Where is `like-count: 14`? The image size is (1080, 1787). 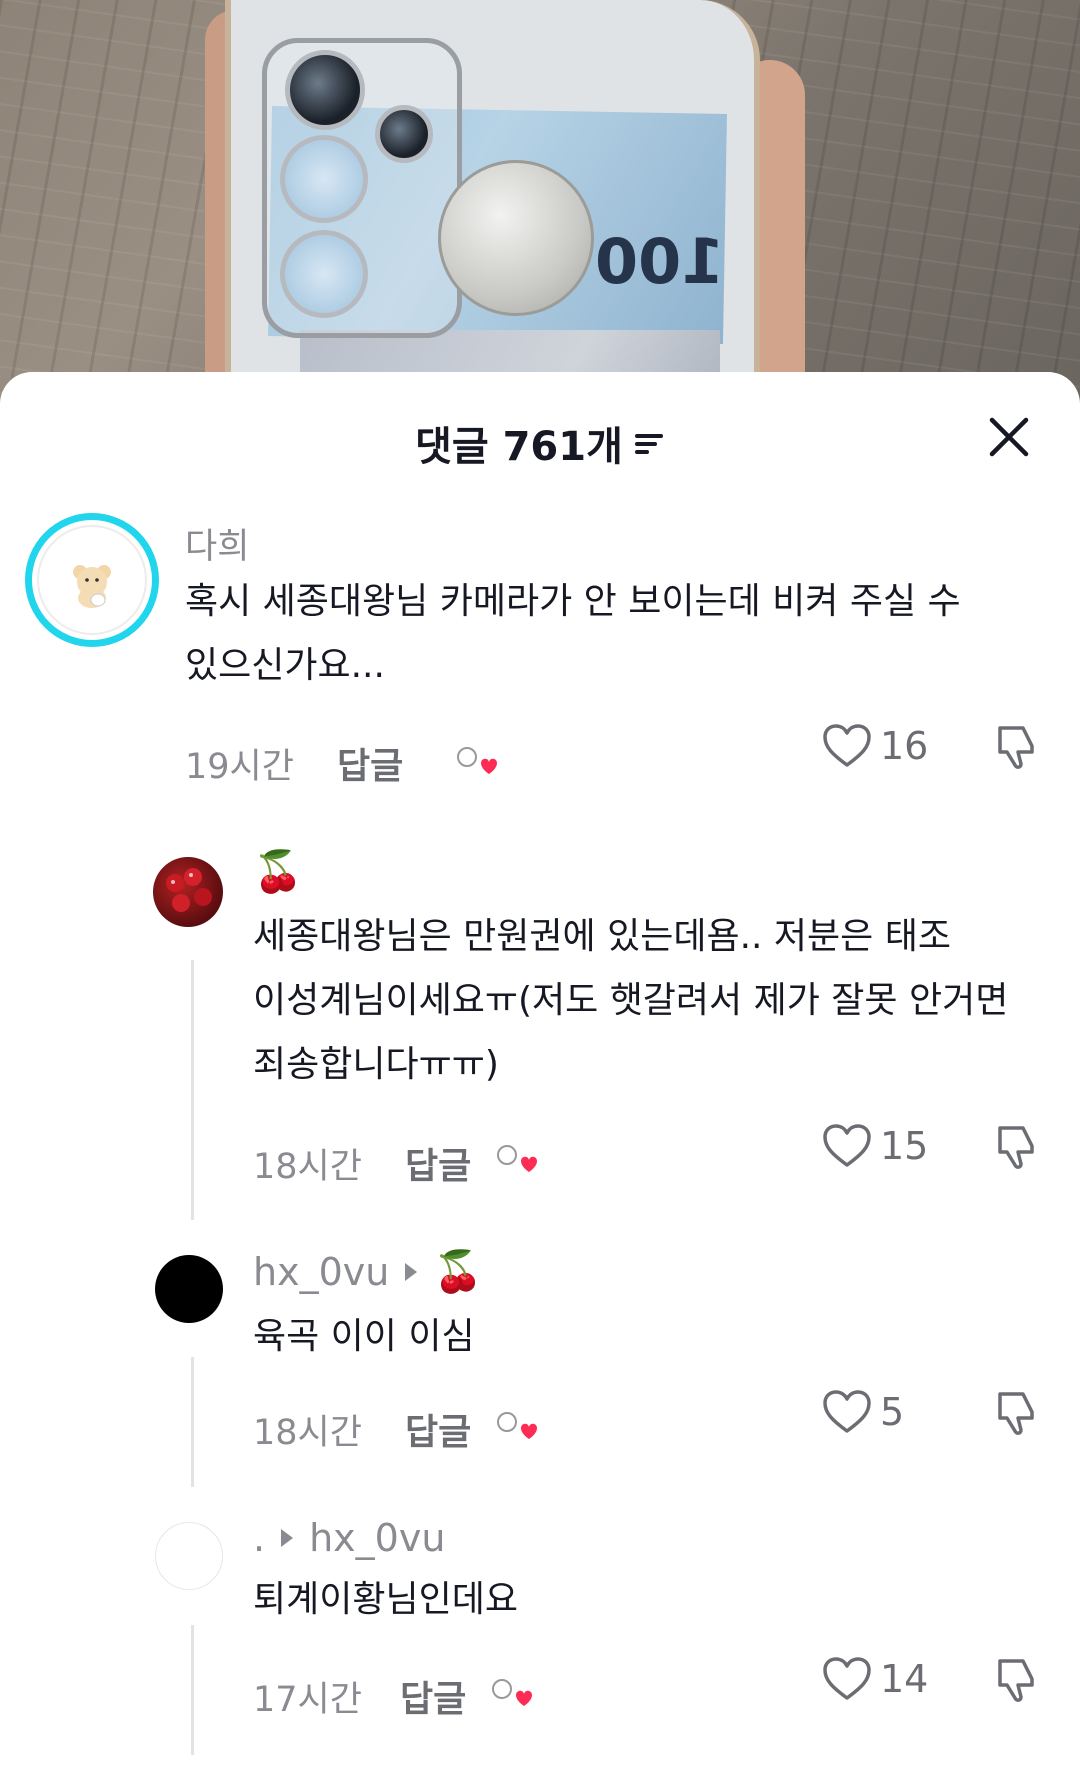 like-count: 14 is located at coordinates (904, 1679).